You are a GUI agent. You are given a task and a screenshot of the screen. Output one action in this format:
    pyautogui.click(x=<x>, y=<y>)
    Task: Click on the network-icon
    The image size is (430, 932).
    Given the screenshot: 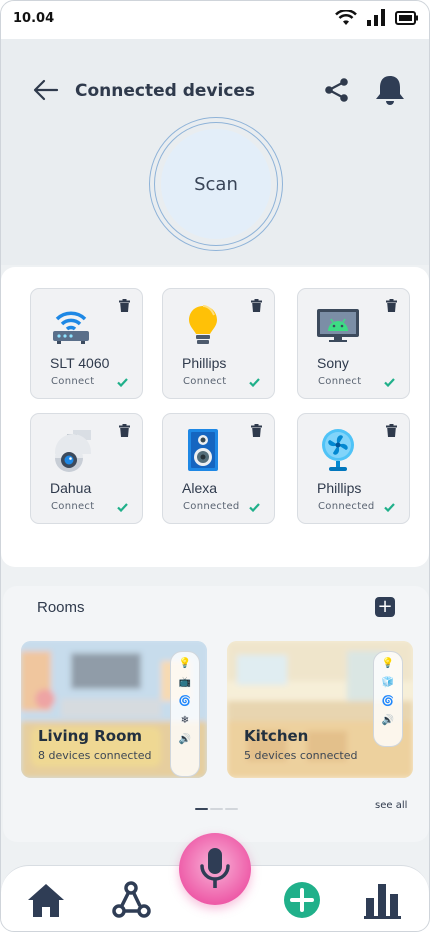 What is the action you would take?
    pyautogui.click(x=131, y=900)
    